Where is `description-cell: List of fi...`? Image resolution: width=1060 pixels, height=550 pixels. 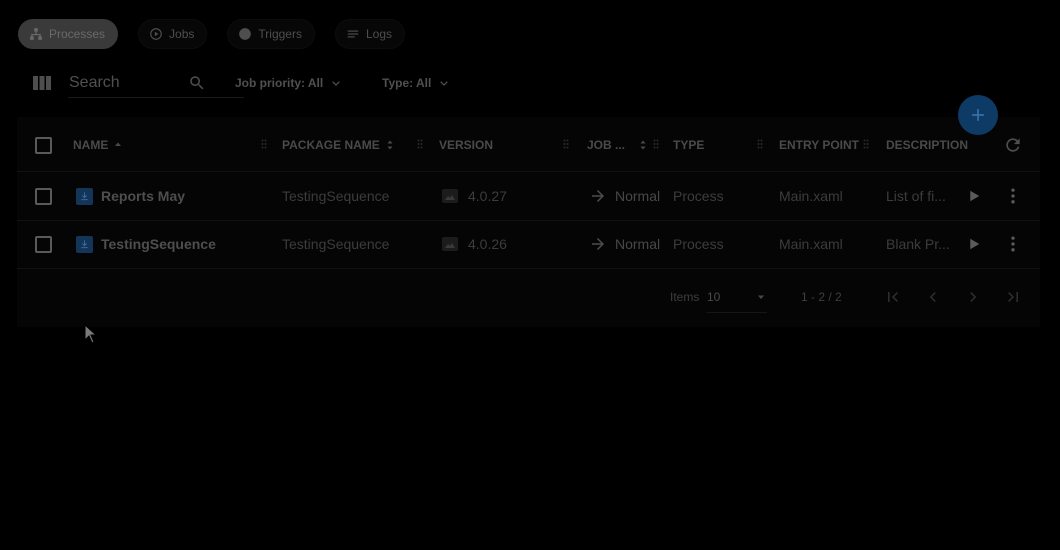
description-cell: List of fi... is located at coordinates (916, 196).